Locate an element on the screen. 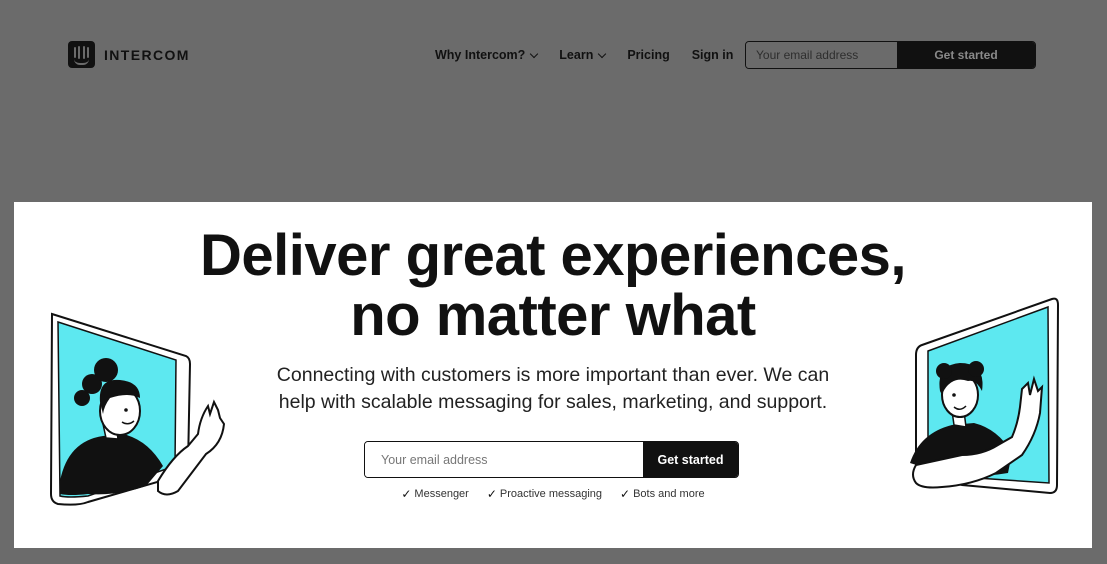 Image resolution: width=1107 pixels, height=564 pixels. hero-signup-form: Get started is located at coordinates (551, 459).